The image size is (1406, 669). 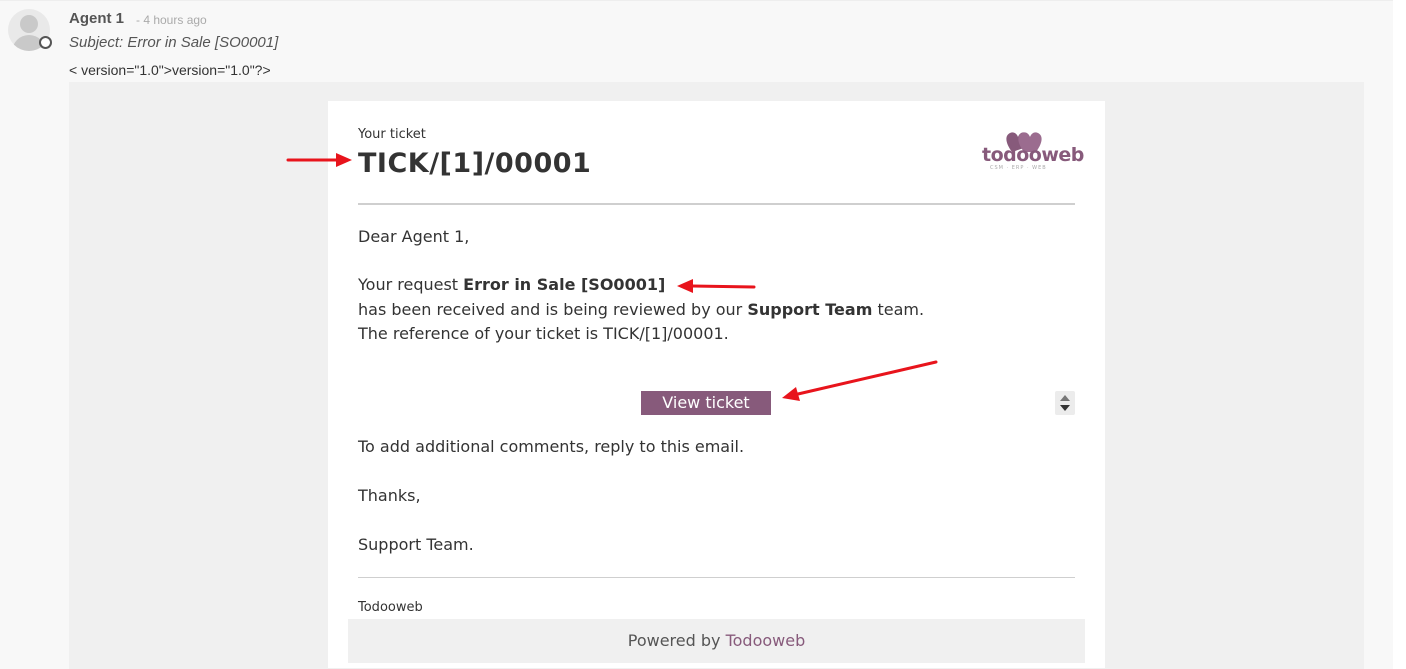 I want to click on request-line: Your request Error in Sale [SO0001], so click(x=511, y=285).